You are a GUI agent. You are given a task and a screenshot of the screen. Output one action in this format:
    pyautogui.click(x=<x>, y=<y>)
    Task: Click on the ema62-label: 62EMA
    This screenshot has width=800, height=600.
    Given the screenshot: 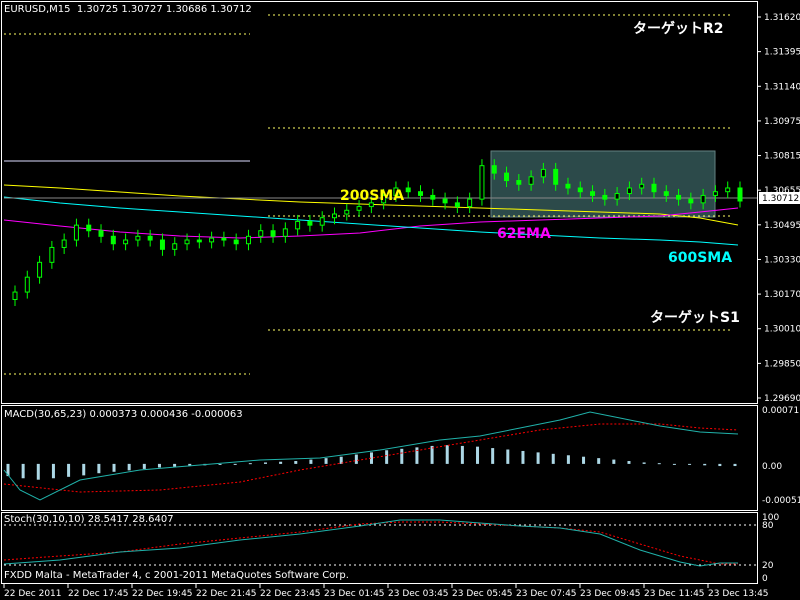 What is the action you would take?
    pyautogui.click(x=524, y=234)
    